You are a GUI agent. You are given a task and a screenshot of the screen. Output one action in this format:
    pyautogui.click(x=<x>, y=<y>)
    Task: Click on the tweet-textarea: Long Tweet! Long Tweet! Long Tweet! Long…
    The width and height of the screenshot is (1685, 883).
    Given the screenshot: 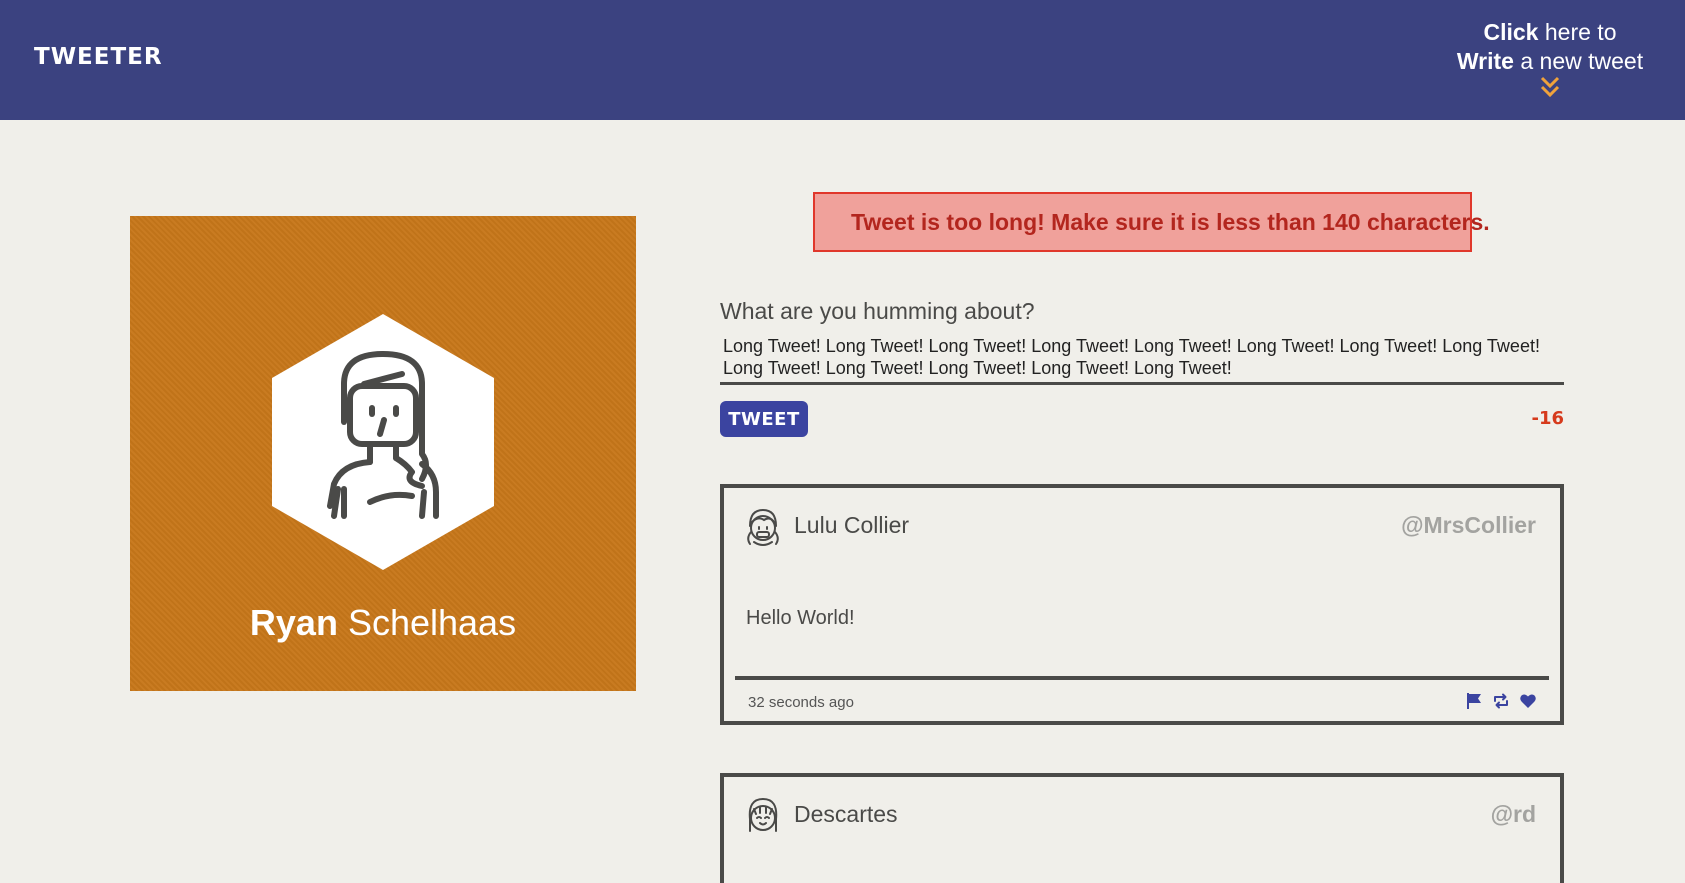 What is the action you would take?
    pyautogui.click(x=1142, y=360)
    